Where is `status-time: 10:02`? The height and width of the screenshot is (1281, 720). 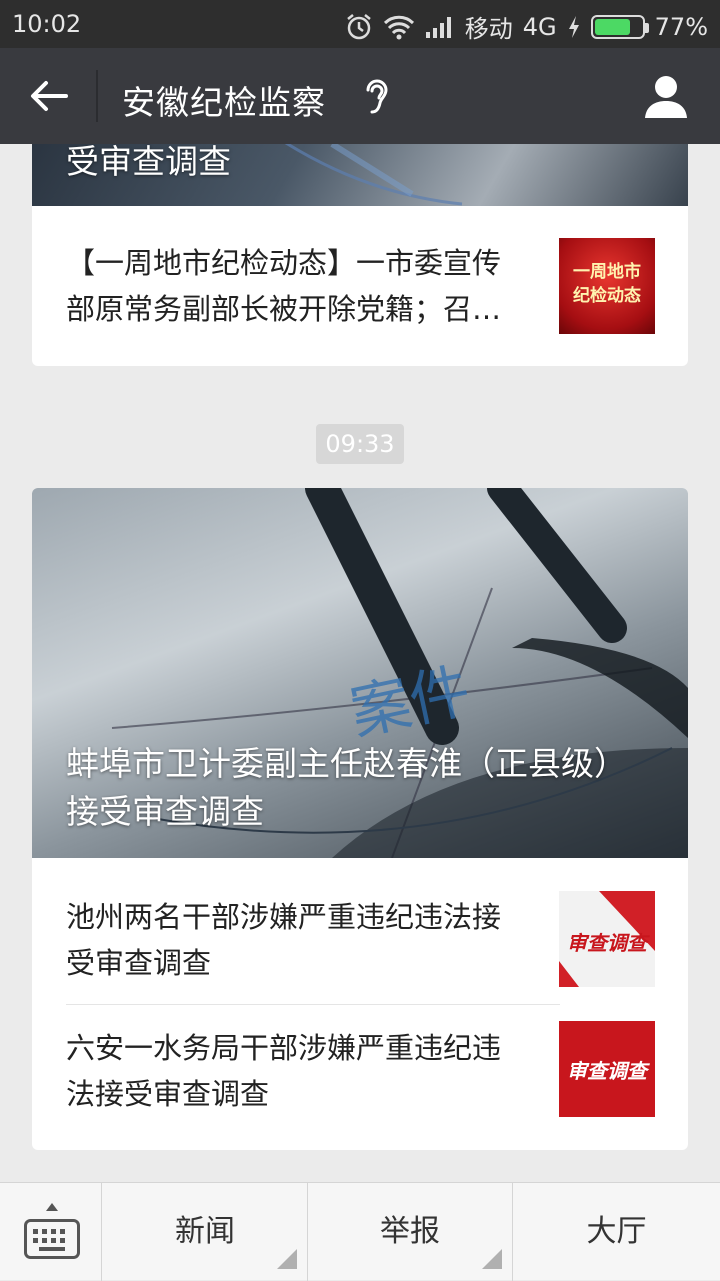 status-time: 10:02 is located at coordinates (47, 24).